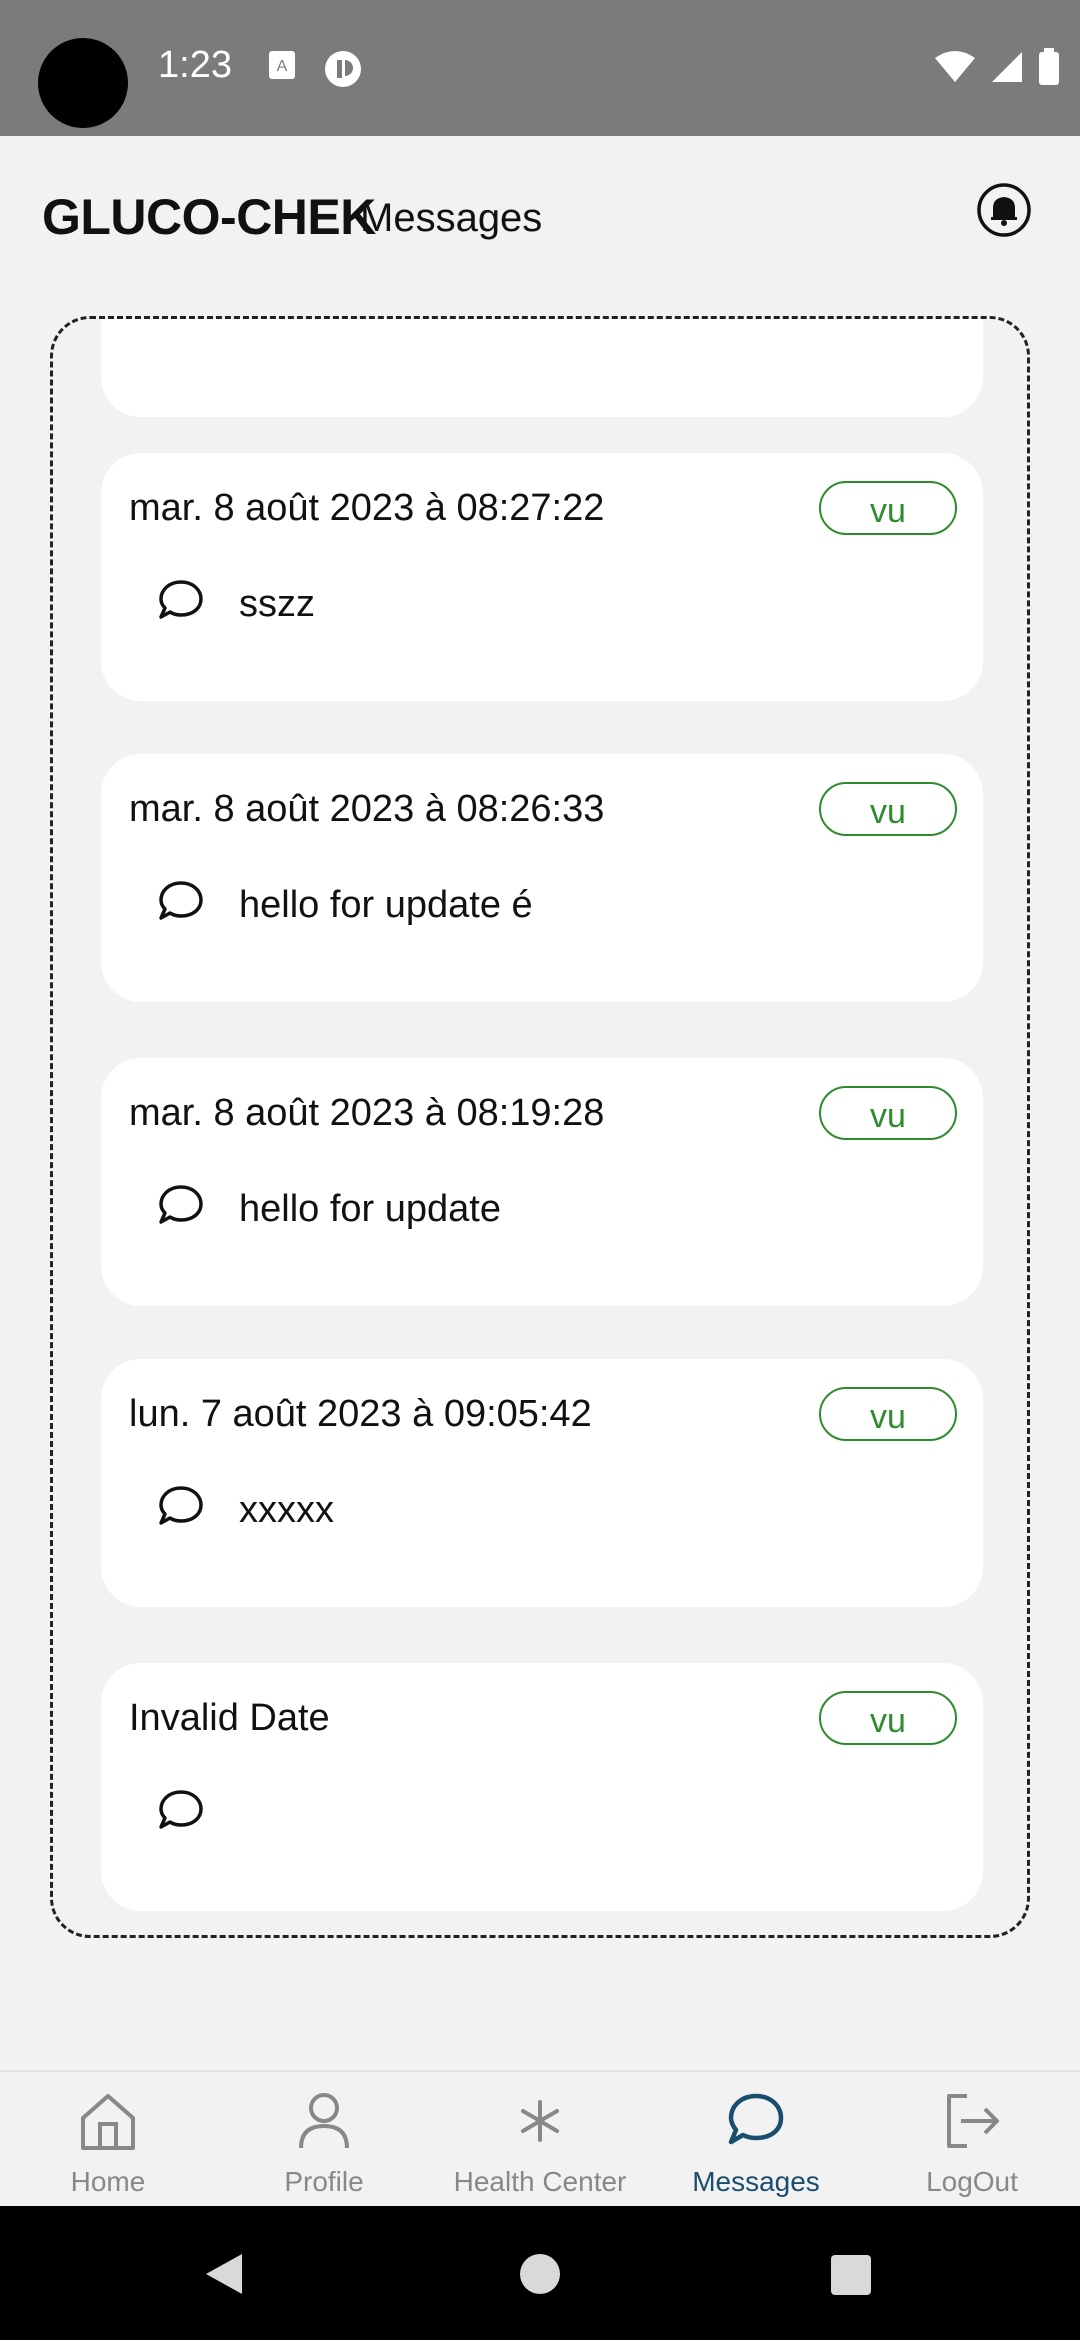 Image resolution: width=1080 pixels, height=2340 pixels. What do you see at coordinates (542, 1787) in the screenshot?
I see `message-card: Invalid Date vu` at bounding box center [542, 1787].